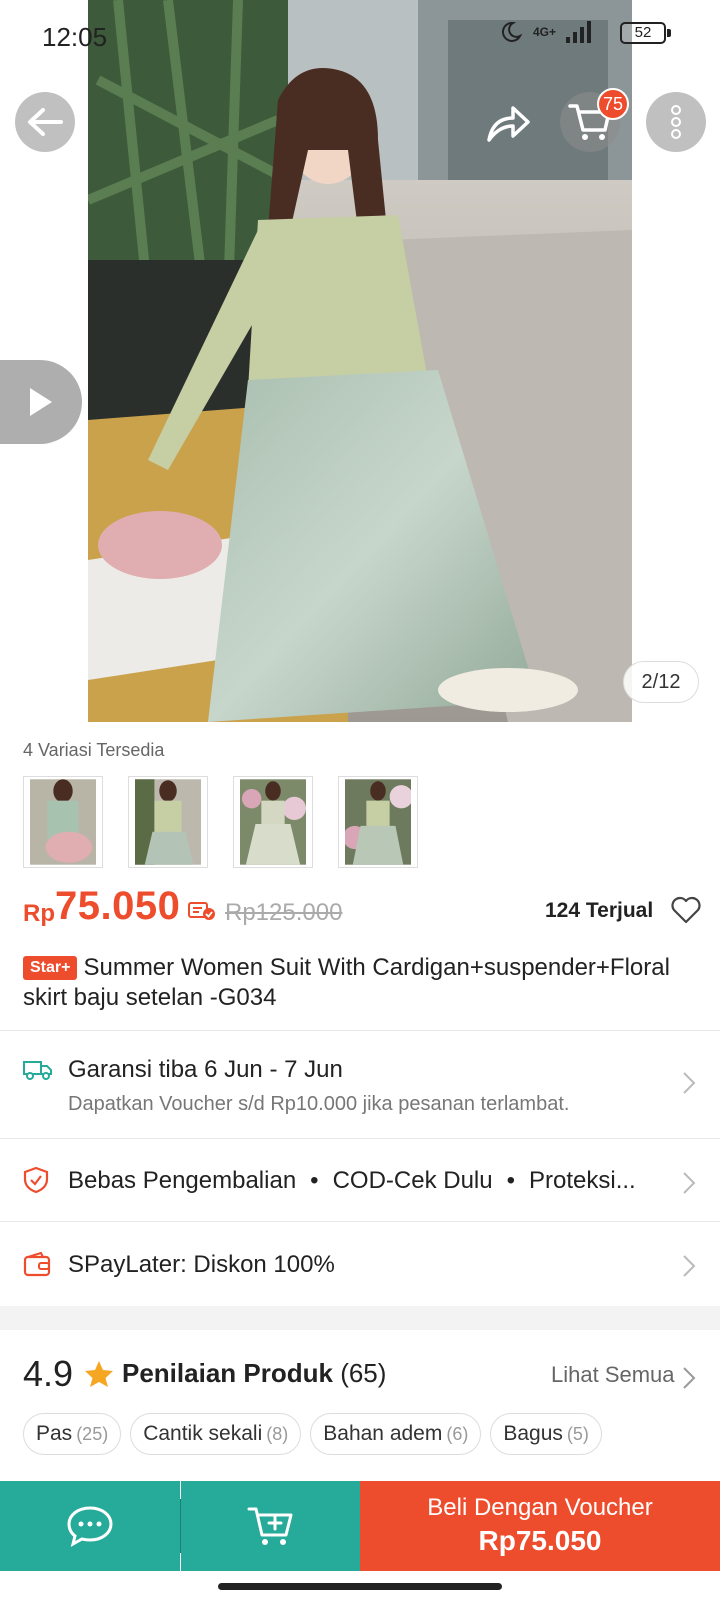 The image size is (720, 1600). I want to click on buy-with-voucher-button: Beli Dengan Voucher Rp75.050, so click(540, 1526).